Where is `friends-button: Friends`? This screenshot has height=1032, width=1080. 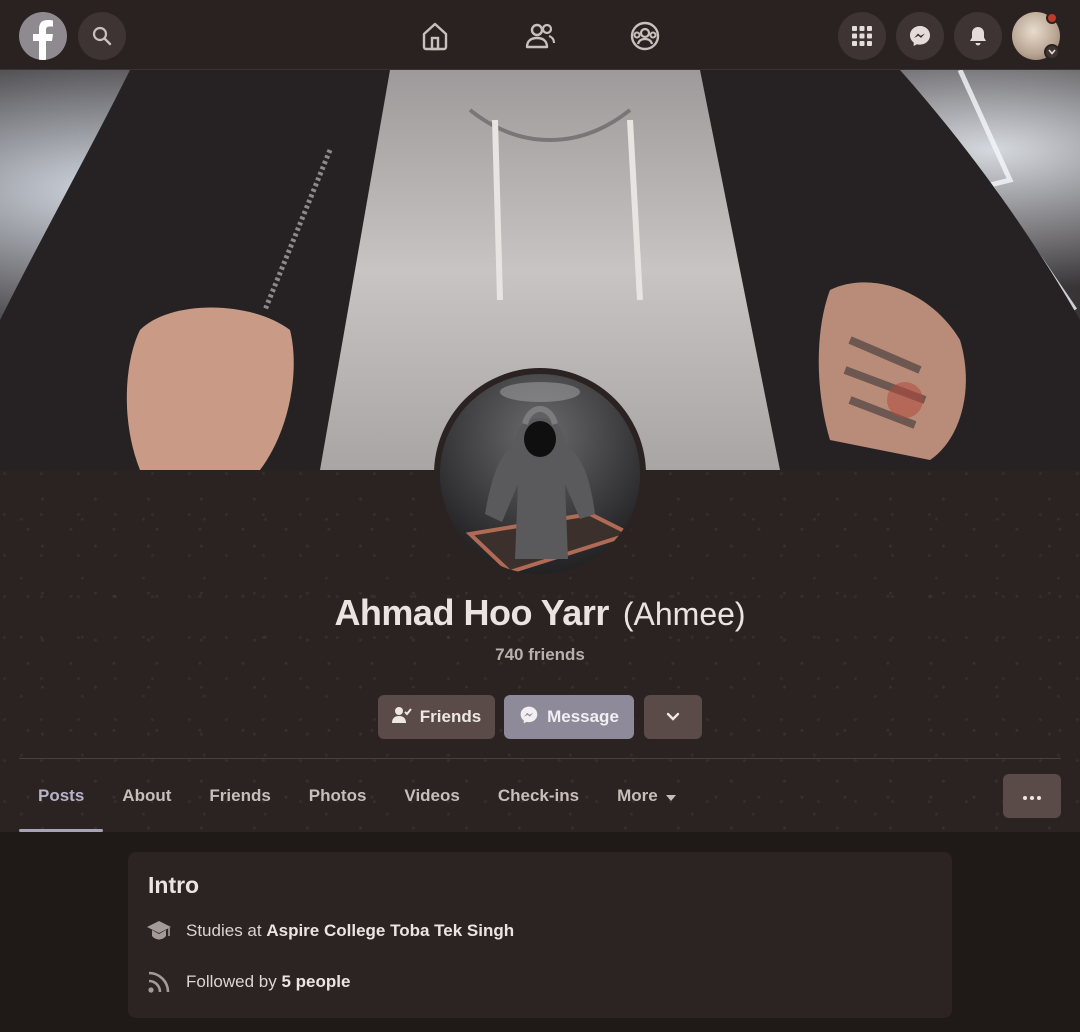 friends-button: Friends is located at coordinates (436, 717).